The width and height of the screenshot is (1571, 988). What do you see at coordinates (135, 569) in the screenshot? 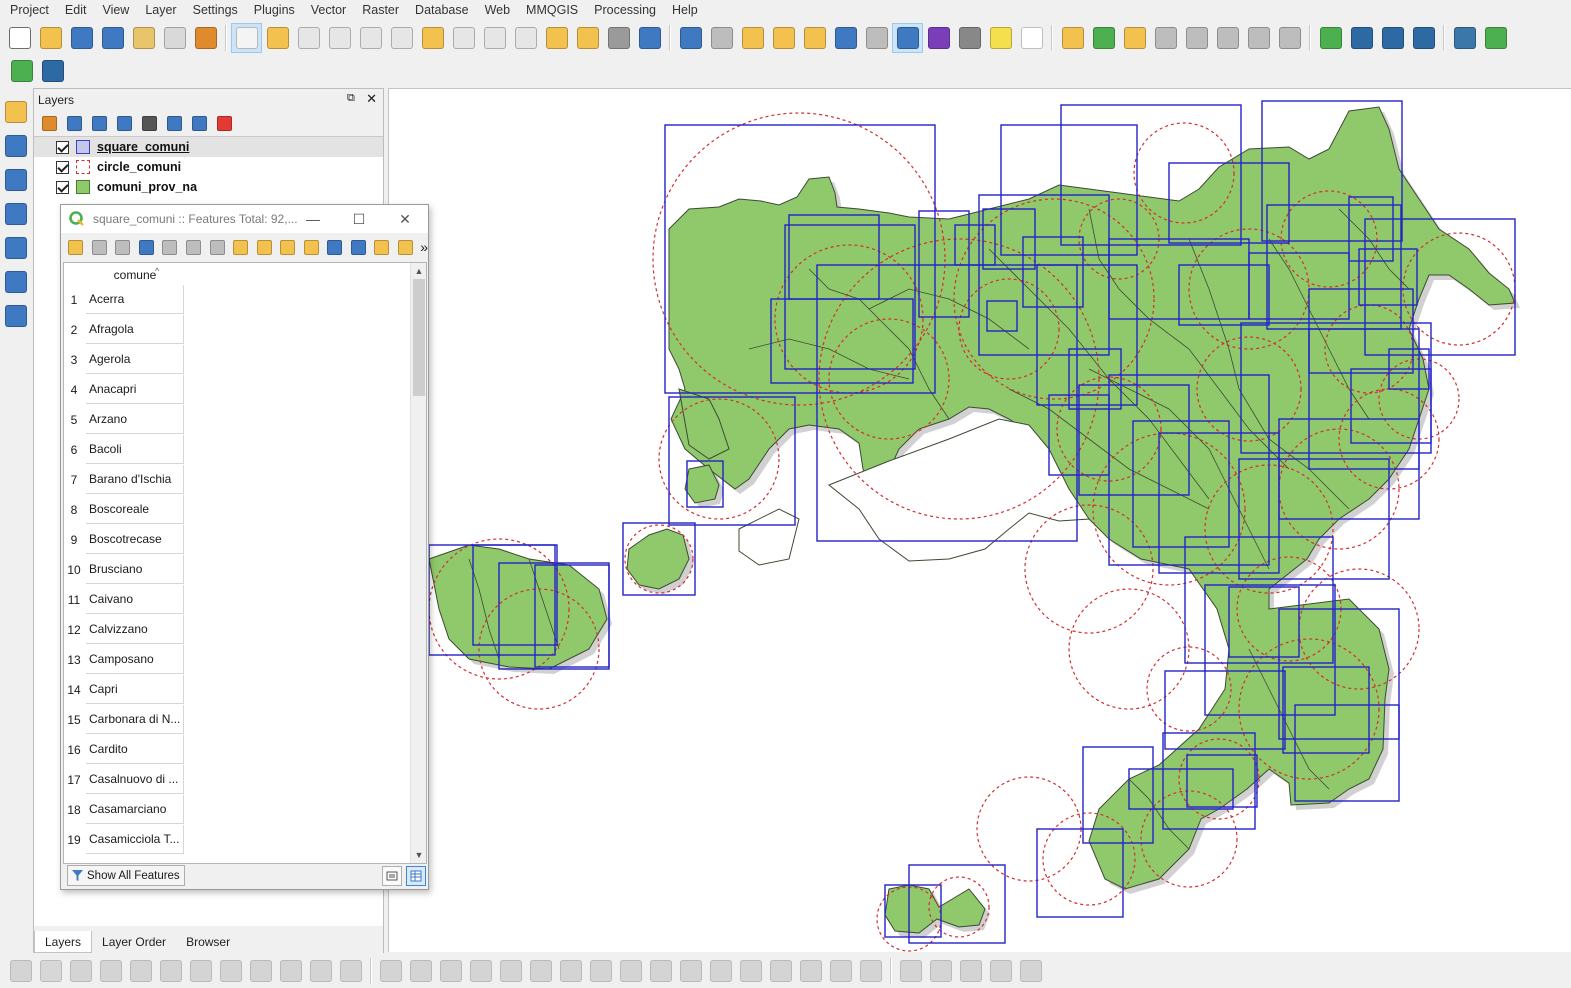
I see `cell-comune: Brusciano` at bounding box center [135, 569].